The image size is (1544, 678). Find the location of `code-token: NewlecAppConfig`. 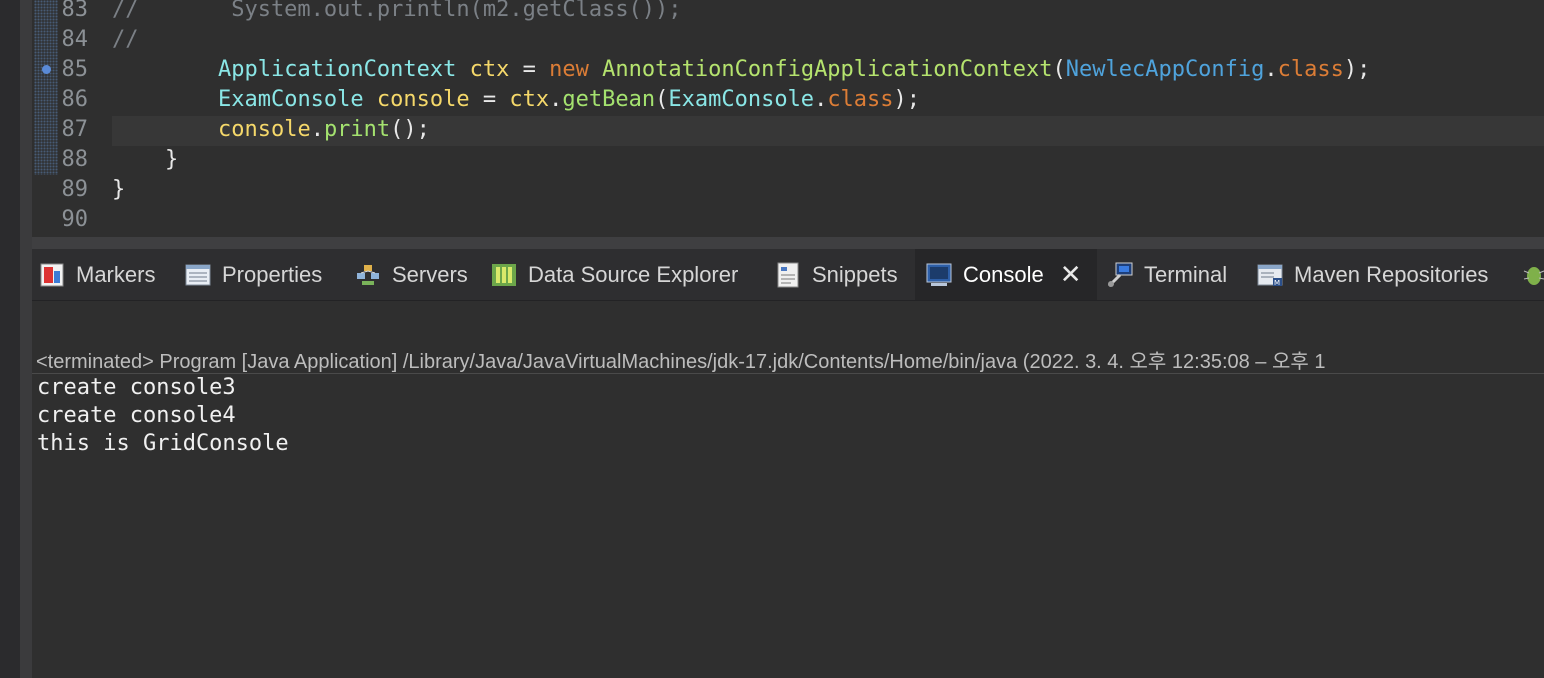

code-token: NewlecAppConfig is located at coordinates (1165, 69).